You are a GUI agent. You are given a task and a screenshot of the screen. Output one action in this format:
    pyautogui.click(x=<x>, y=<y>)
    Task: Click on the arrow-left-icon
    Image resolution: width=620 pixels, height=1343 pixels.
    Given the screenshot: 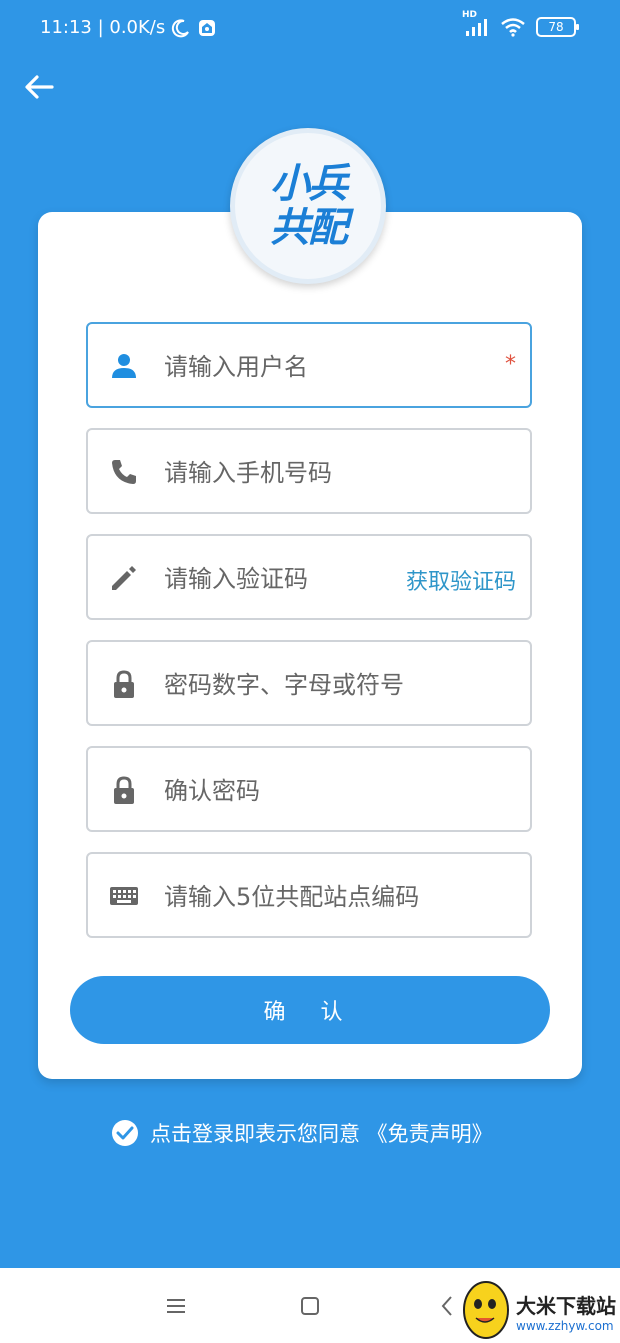 What is the action you would take?
    pyautogui.click(x=39, y=87)
    